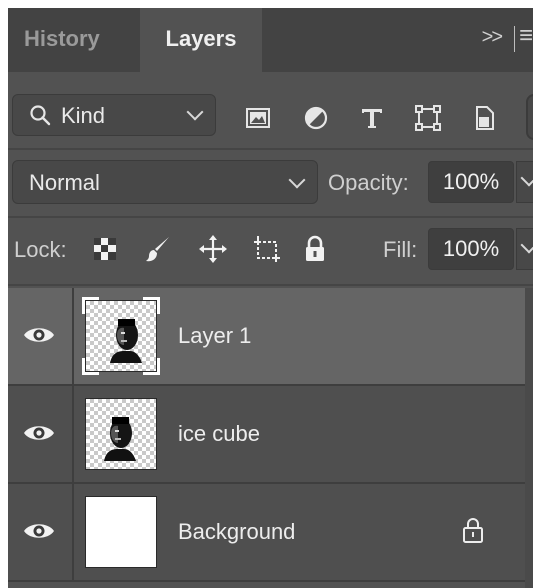 The image size is (533, 588). What do you see at coordinates (400, 249) in the screenshot?
I see `fill-label: Fill:` at bounding box center [400, 249].